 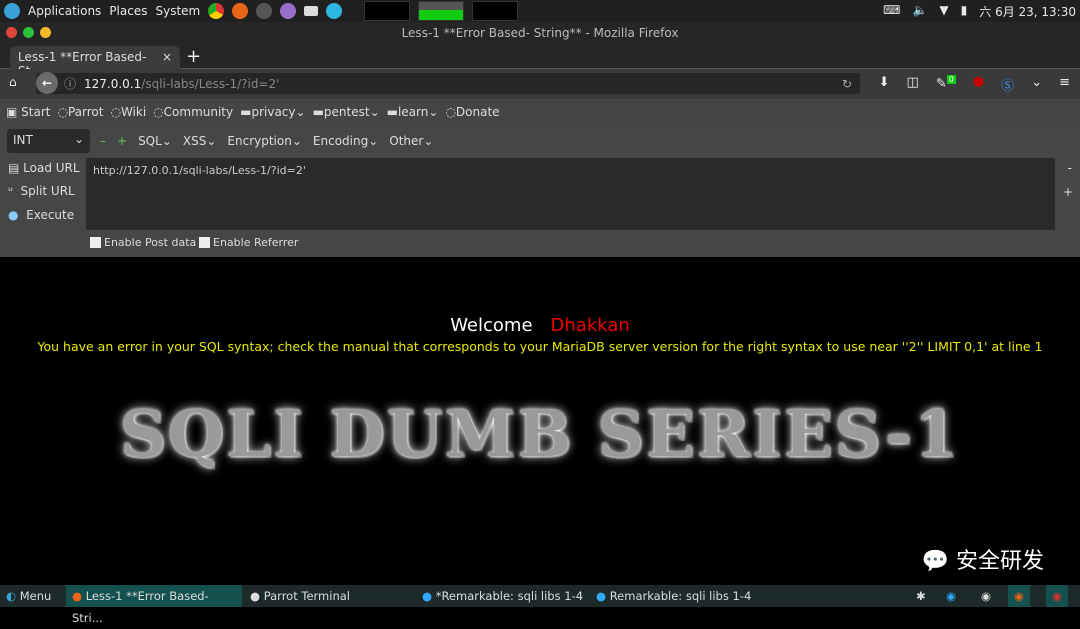 I want to click on menu-applications: Applications, so click(x=64, y=11).